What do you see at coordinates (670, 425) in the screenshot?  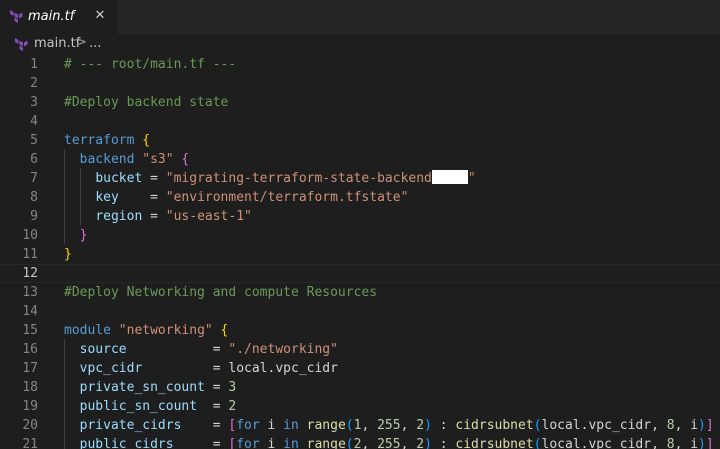 I see `token-number: 8` at bounding box center [670, 425].